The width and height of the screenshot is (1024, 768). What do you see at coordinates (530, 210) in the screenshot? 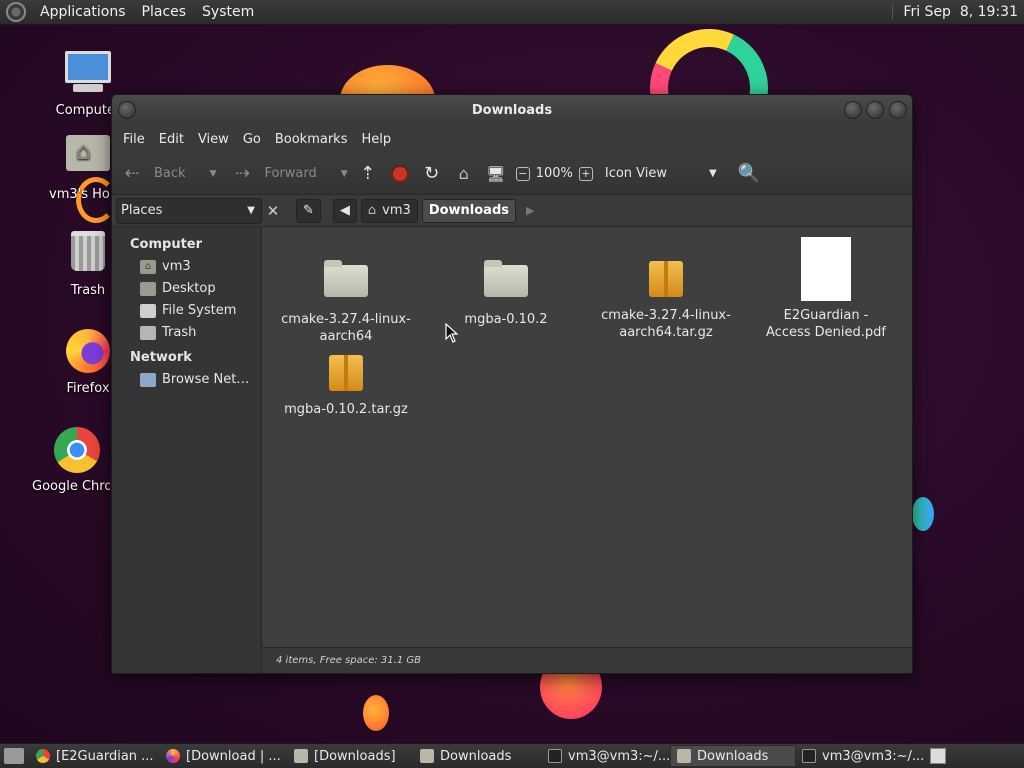
I see `chevron-right-icon: ▶` at bounding box center [530, 210].